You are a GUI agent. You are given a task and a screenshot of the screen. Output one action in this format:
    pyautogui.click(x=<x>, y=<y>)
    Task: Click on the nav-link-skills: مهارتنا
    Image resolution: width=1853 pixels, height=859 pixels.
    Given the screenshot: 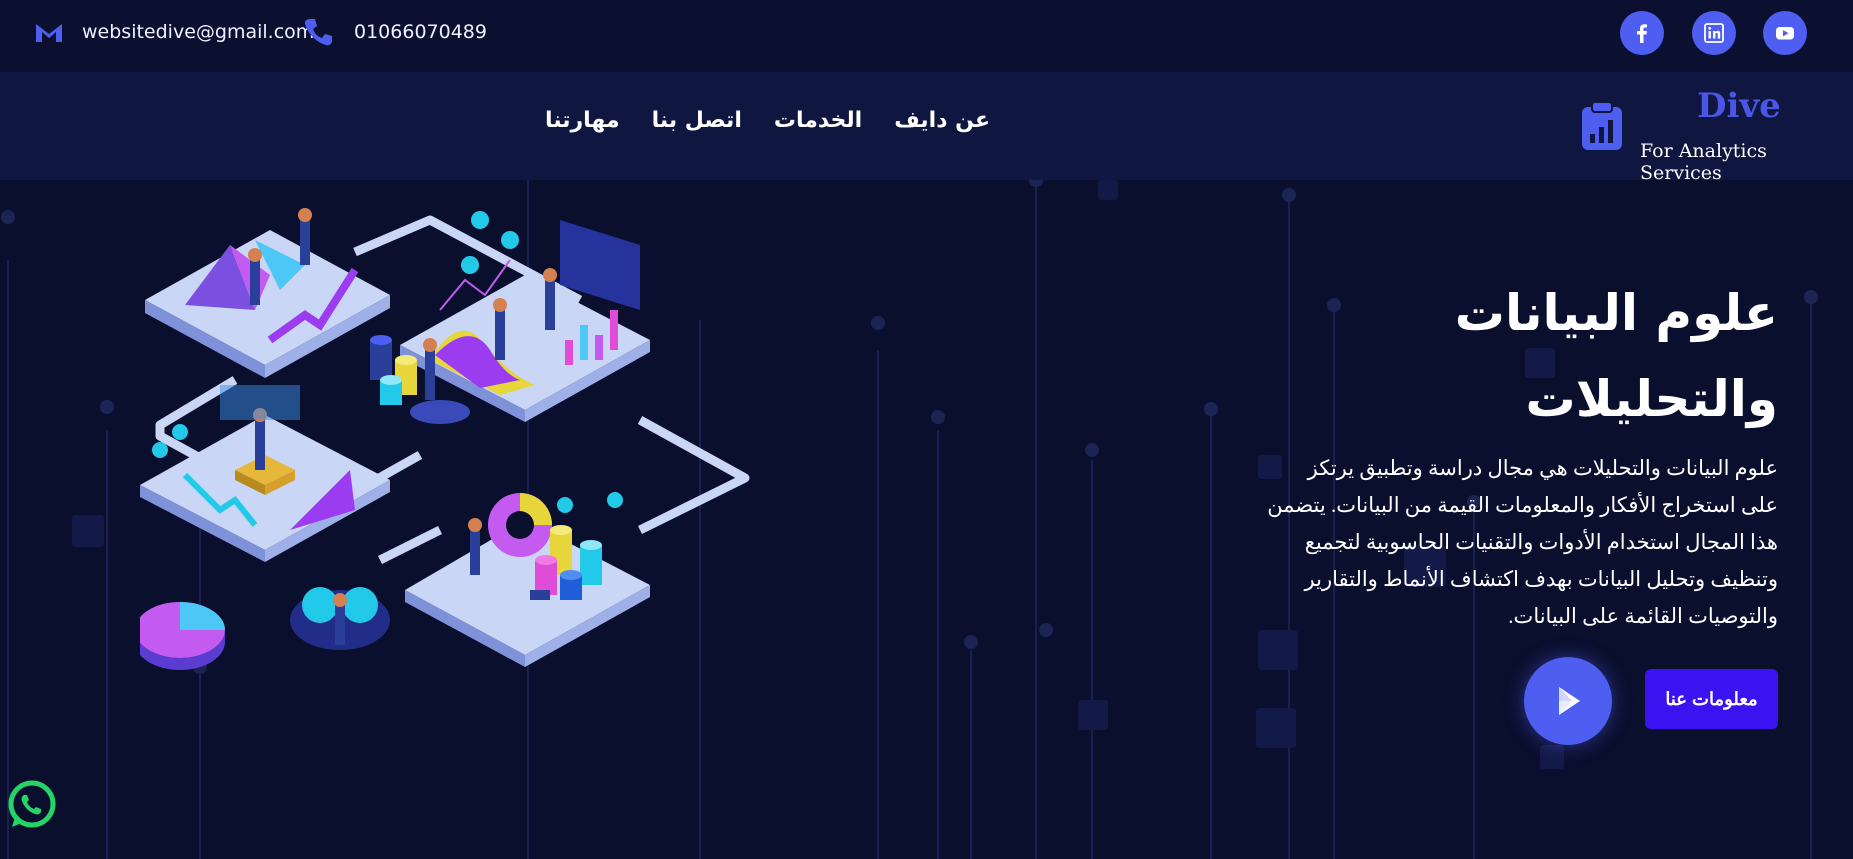 What is the action you would take?
    pyautogui.click(x=582, y=120)
    